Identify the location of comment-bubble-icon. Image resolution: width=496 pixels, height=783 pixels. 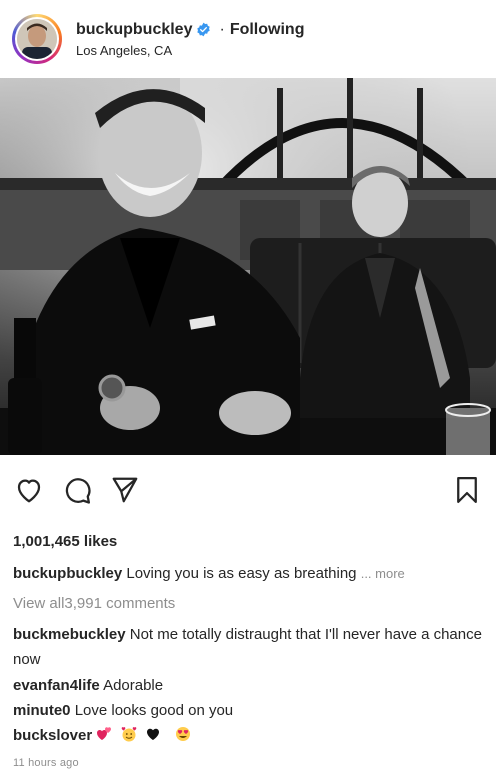
(77, 490).